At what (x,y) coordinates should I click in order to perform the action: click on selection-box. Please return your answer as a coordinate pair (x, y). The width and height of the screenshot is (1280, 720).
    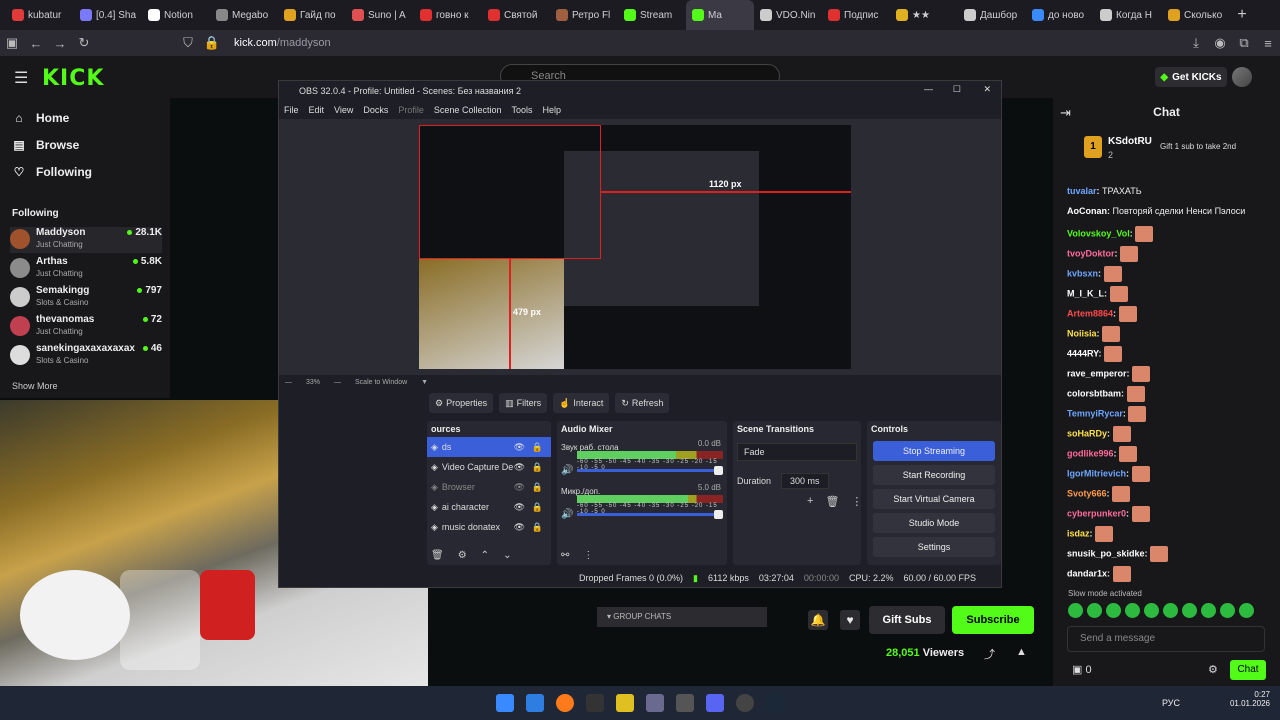
    Looking at the image, I should click on (510, 192).